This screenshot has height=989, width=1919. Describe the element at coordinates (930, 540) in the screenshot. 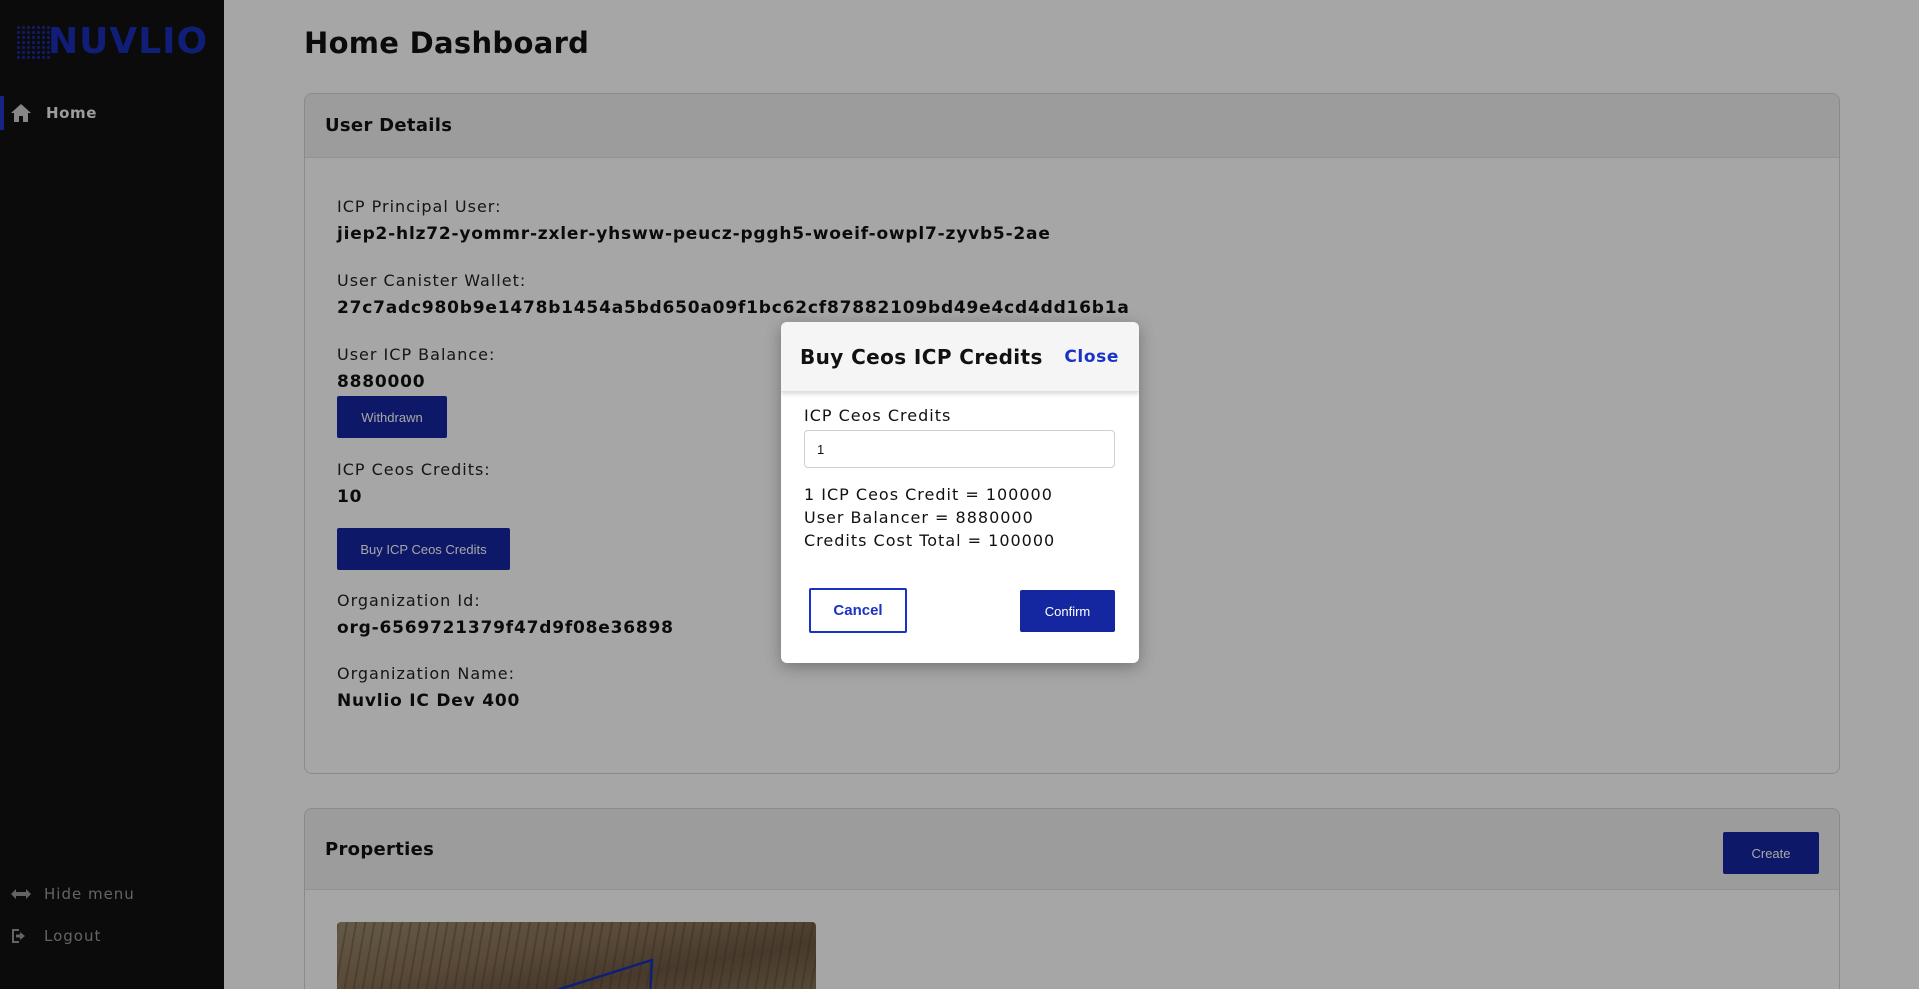

I see `cost-total-text: Credits Cost Total = 100000` at that location.